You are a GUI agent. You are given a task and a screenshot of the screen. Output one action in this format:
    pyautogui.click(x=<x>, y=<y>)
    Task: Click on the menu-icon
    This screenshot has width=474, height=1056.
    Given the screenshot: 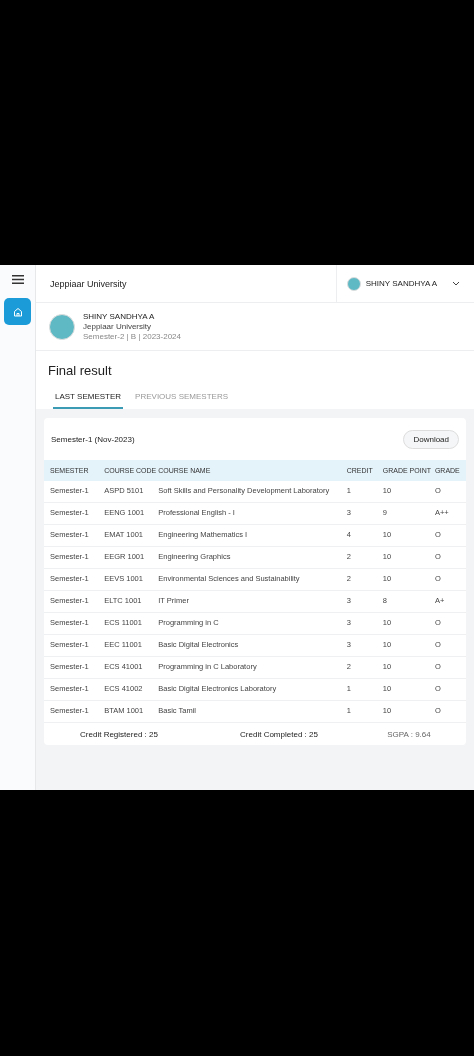 What is the action you would take?
    pyautogui.click(x=17, y=279)
    